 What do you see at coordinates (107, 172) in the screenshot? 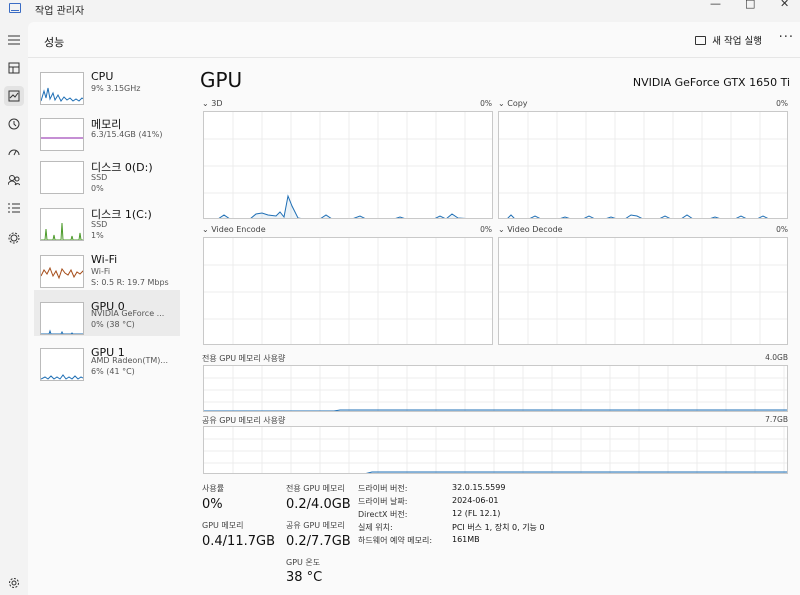
I see `resource-item-disk-0: 디스크 0(D:) SSD 0%` at bounding box center [107, 172].